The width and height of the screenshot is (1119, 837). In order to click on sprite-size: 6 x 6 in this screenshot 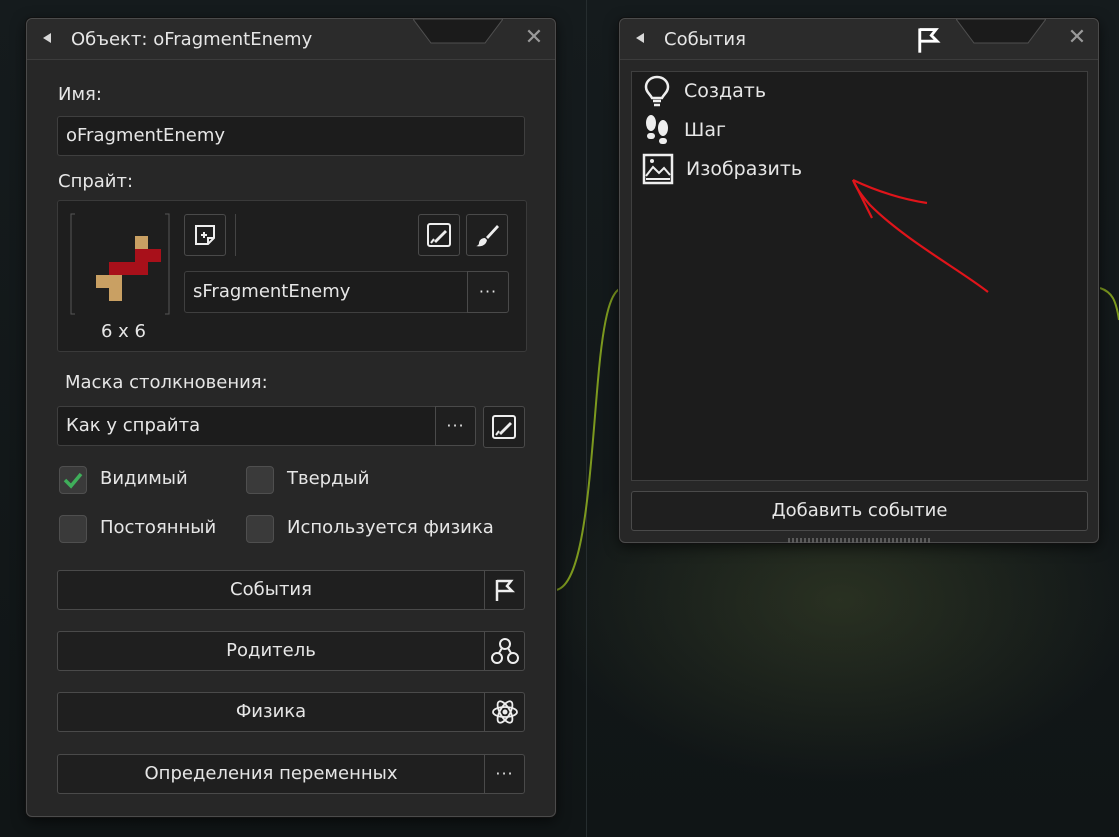, I will do `click(123, 331)`.